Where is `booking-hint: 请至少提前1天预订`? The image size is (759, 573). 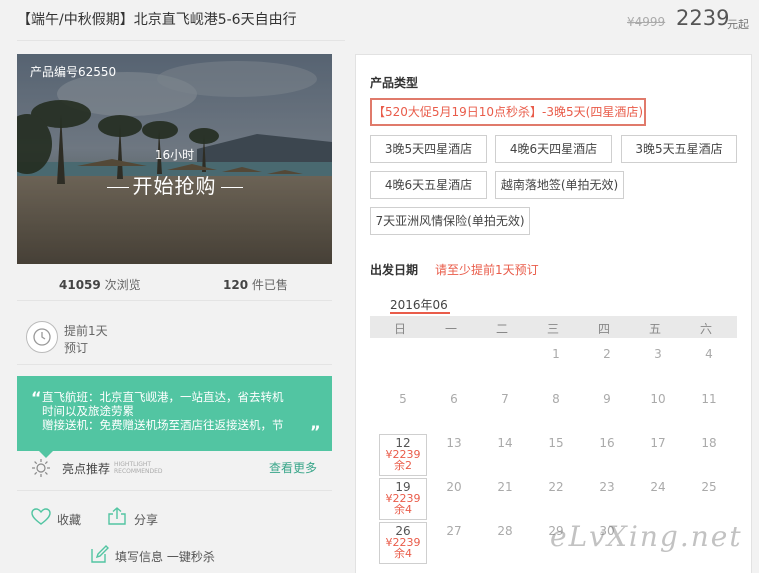
booking-hint: 请至少提前1天预订 is located at coordinates (487, 270).